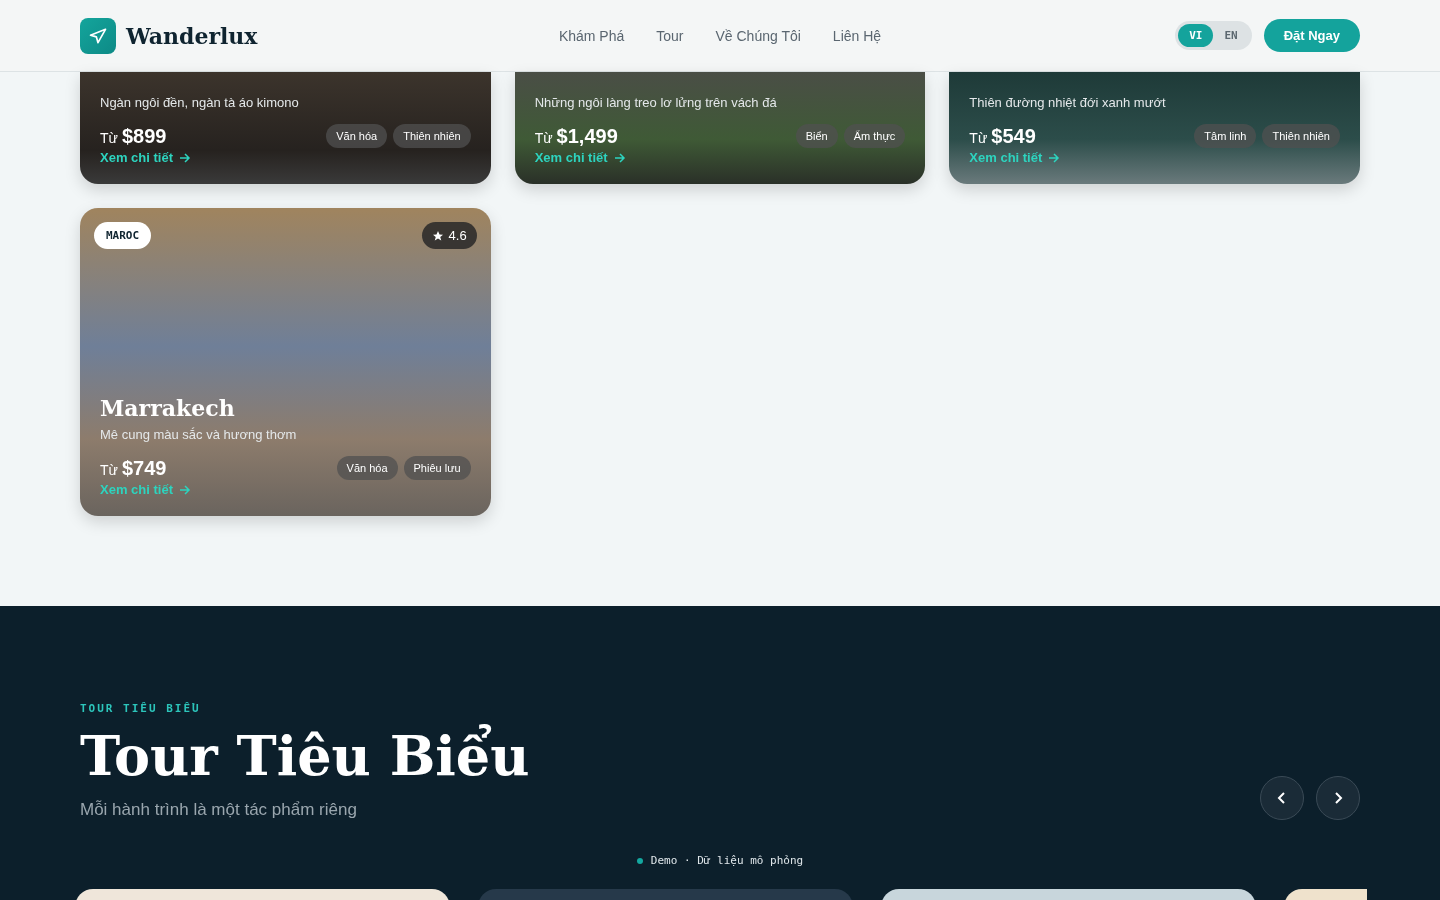 Image resolution: width=1440 pixels, height=900 pixels. What do you see at coordinates (219, 810) in the screenshot?
I see `section-subtitle: Mỗi hành trình là một tác phẩm riêng` at bounding box center [219, 810].